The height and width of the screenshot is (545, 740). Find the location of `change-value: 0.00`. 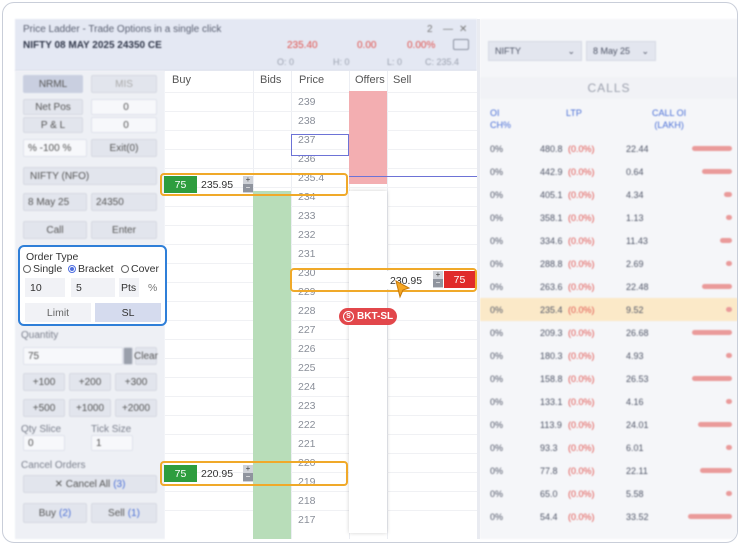

change-value: 0.00 is located at coordinates (367, 45).